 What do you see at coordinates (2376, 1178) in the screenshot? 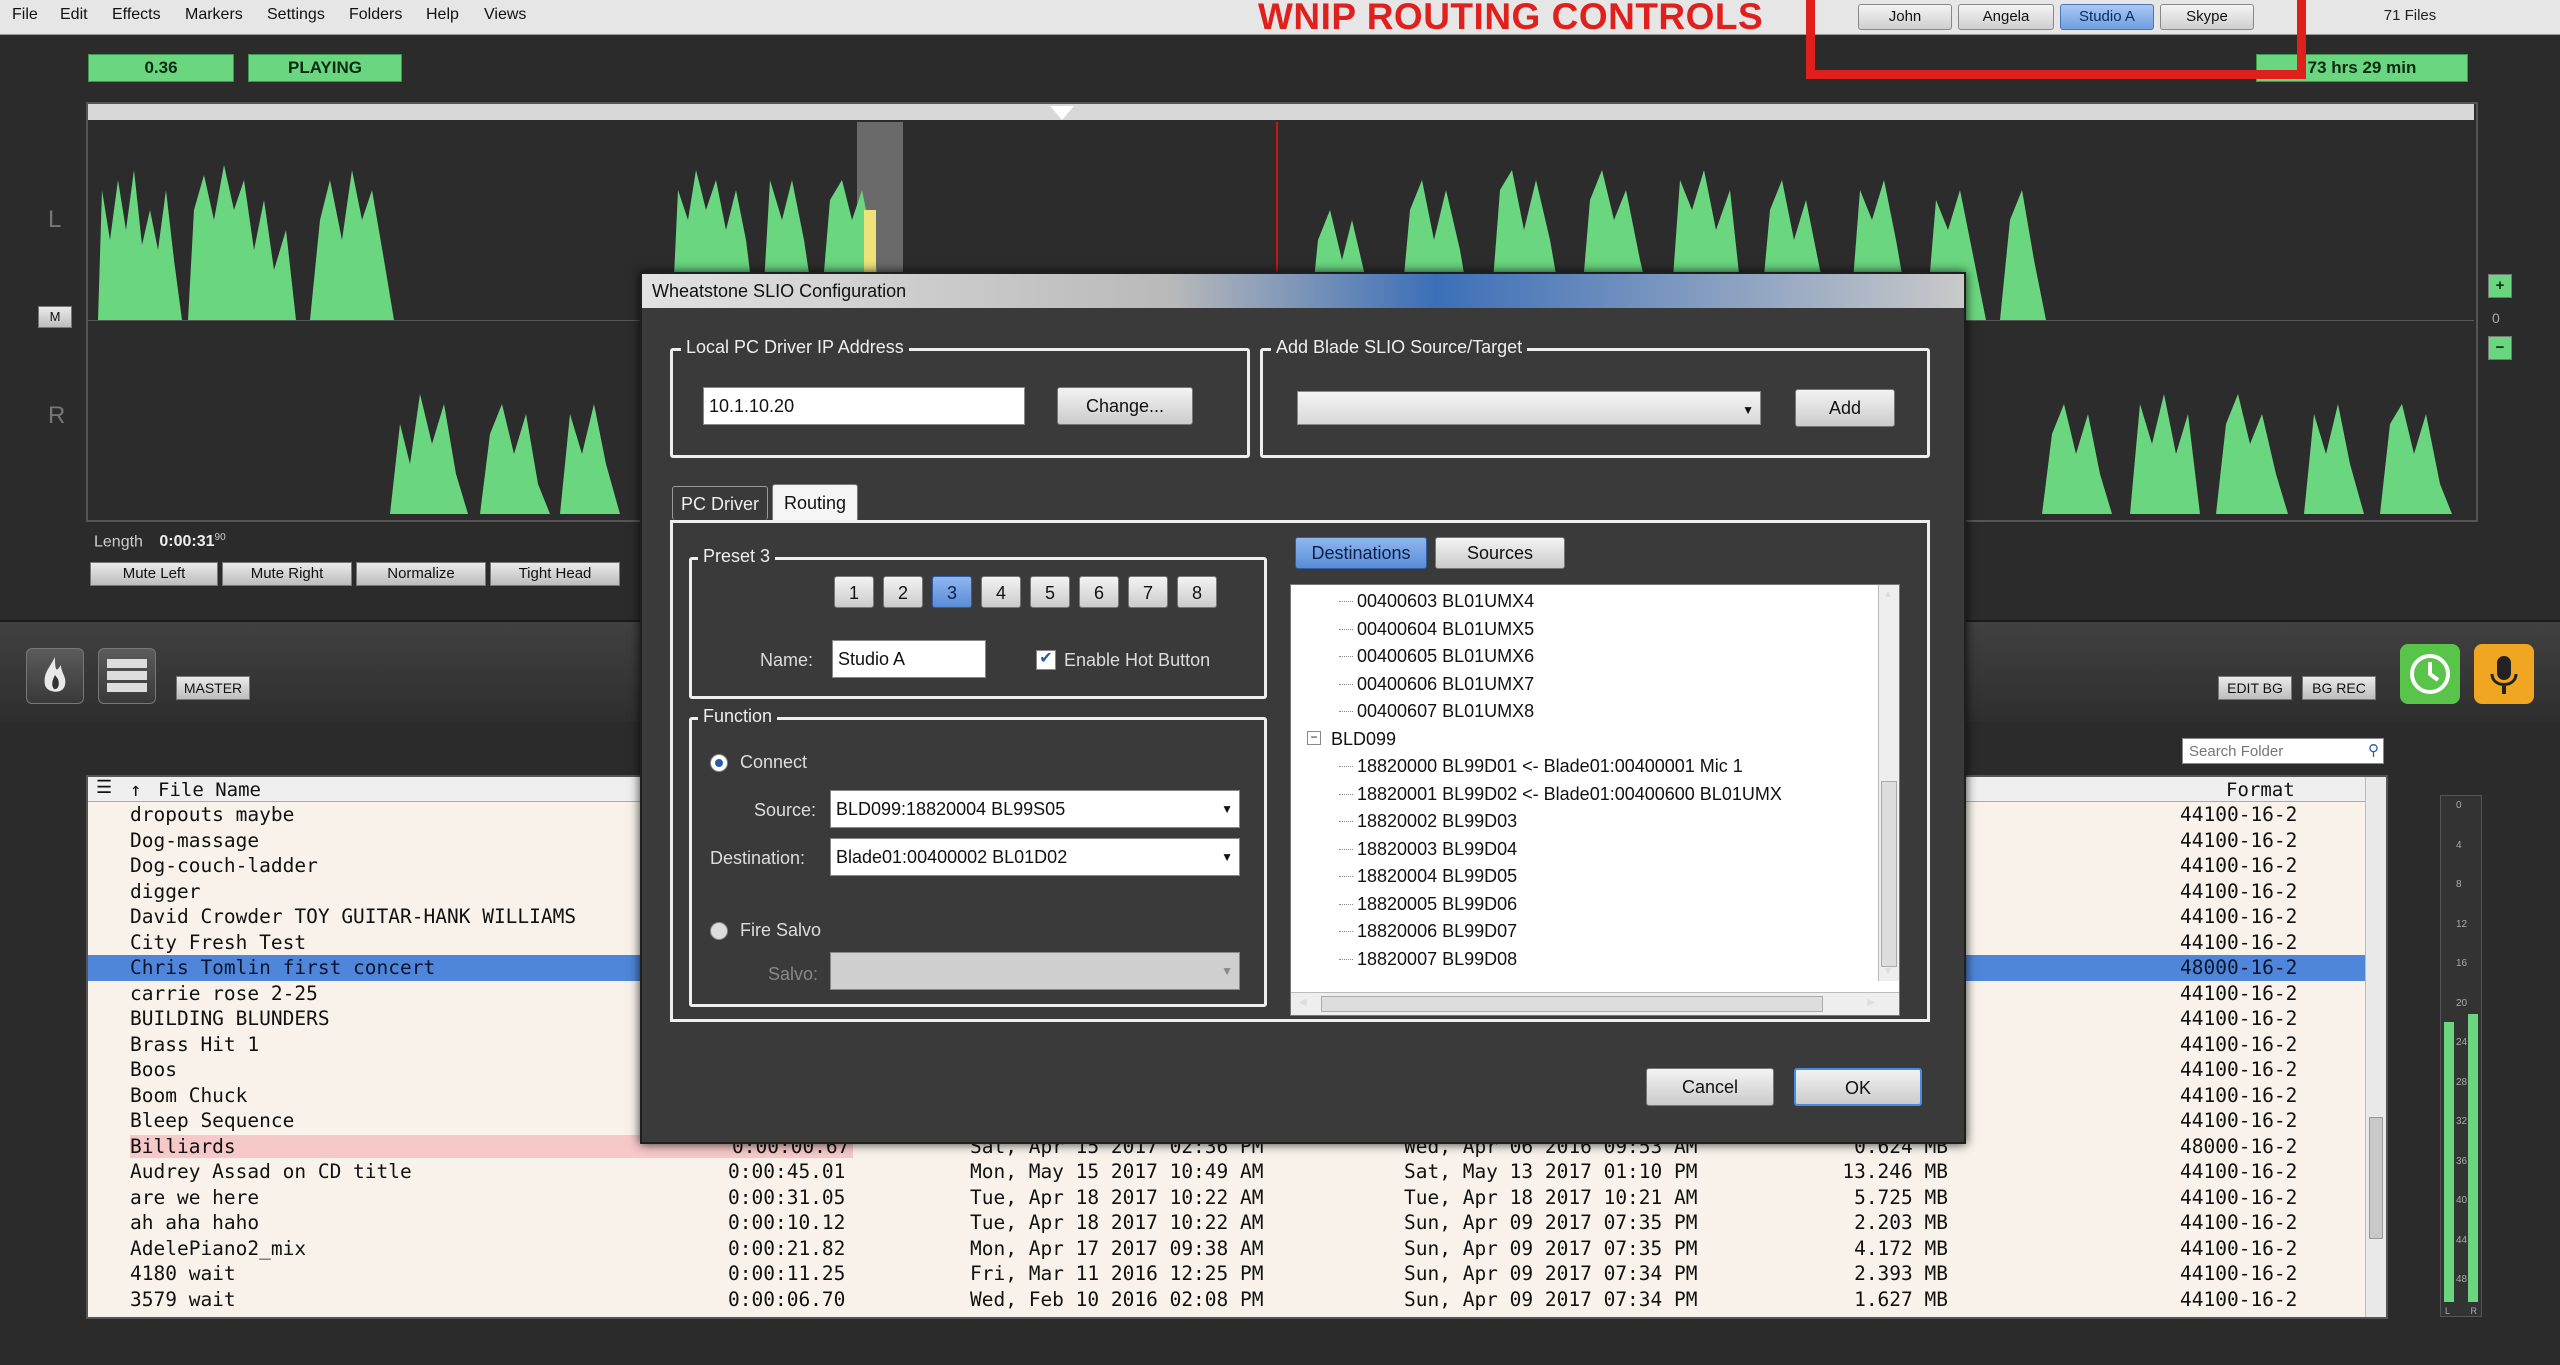
I see `scrollbar-thumb` at bounding box center [2376, 1178].